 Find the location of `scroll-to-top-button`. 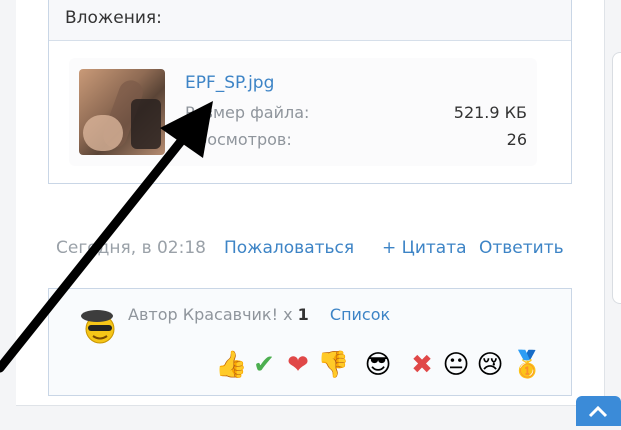

scroll-to-top-button is located at coordinates (598, 411).